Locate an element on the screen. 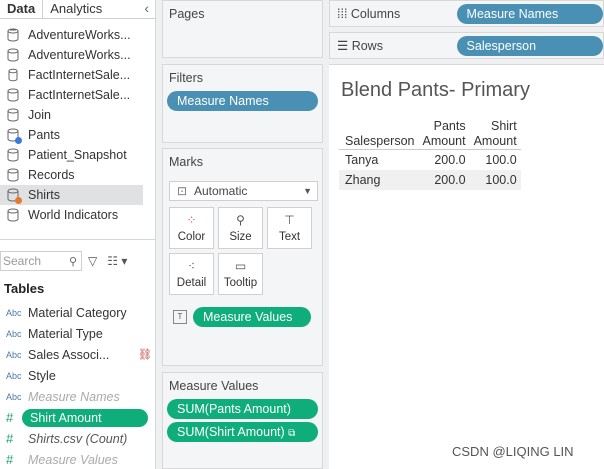  search-icon: ⚲ is located at coordinates (72, 261).